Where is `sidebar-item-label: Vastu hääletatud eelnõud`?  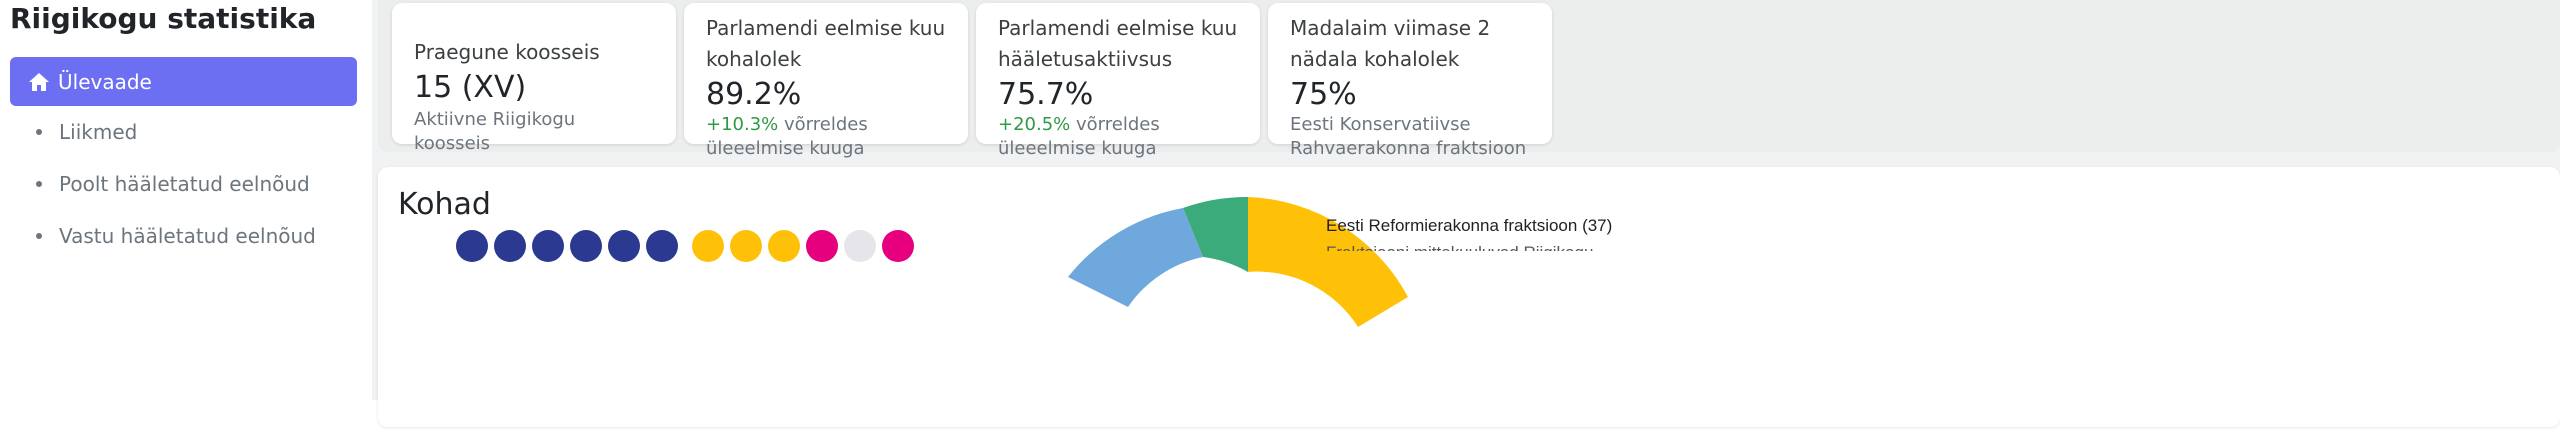 sidebar-item-label: Vastu hääletatud eelnõud is located at coordinates (187, 236).